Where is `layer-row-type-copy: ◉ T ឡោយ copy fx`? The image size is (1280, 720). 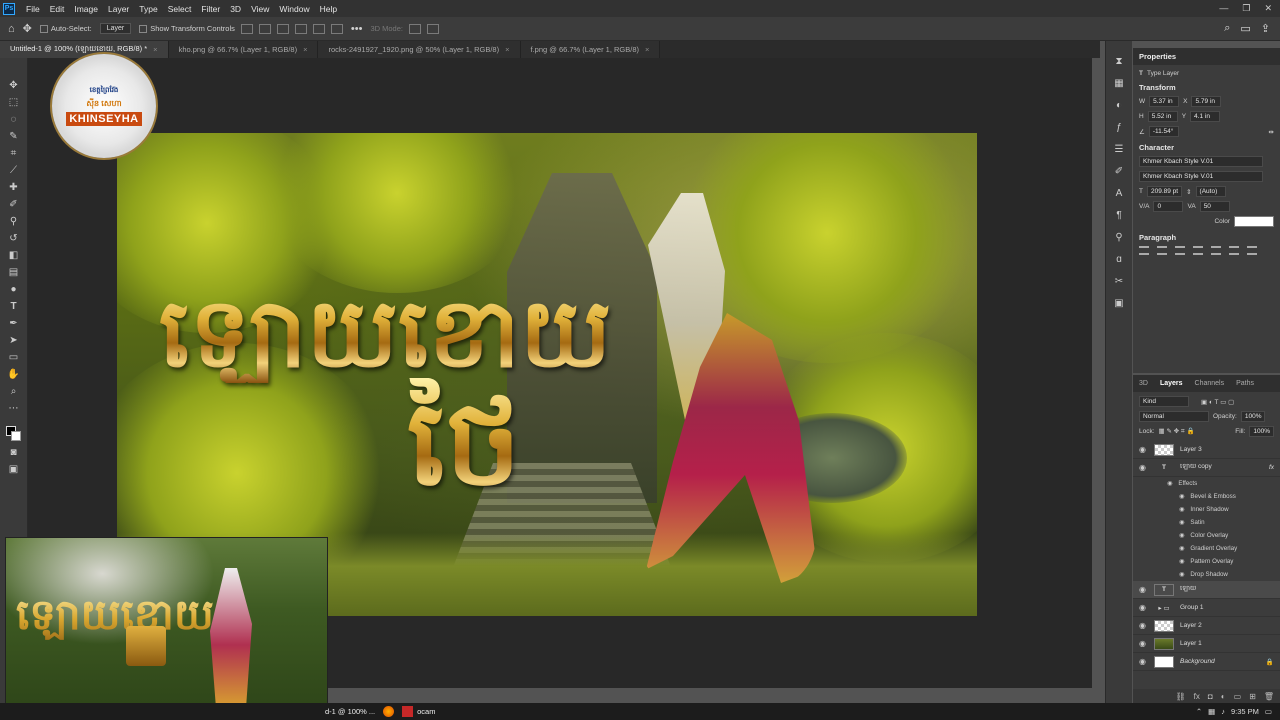
layer-row-type-copy: ◉ T ឡោយ copy fx is located at coordinates (1206, 468).